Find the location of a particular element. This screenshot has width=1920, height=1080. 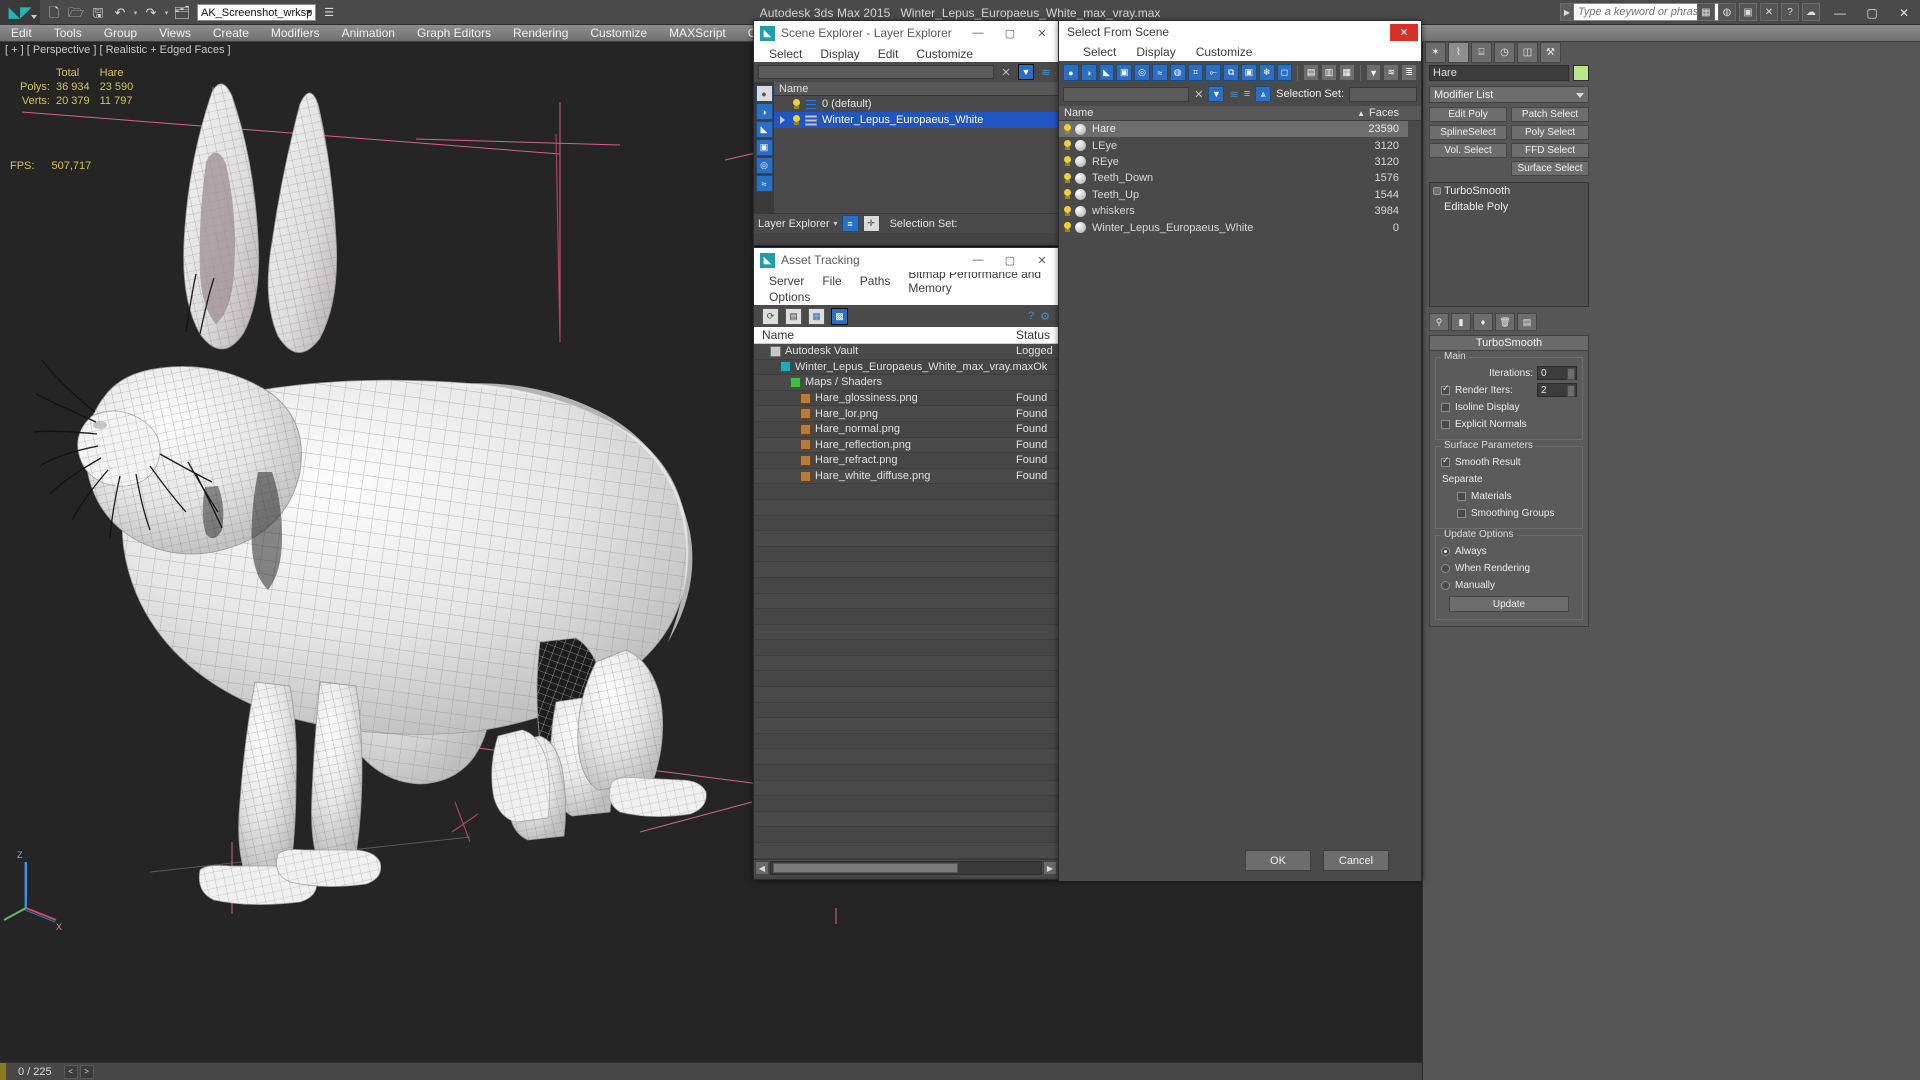

menu-item-create: Create is located at coordinates (231, 33).